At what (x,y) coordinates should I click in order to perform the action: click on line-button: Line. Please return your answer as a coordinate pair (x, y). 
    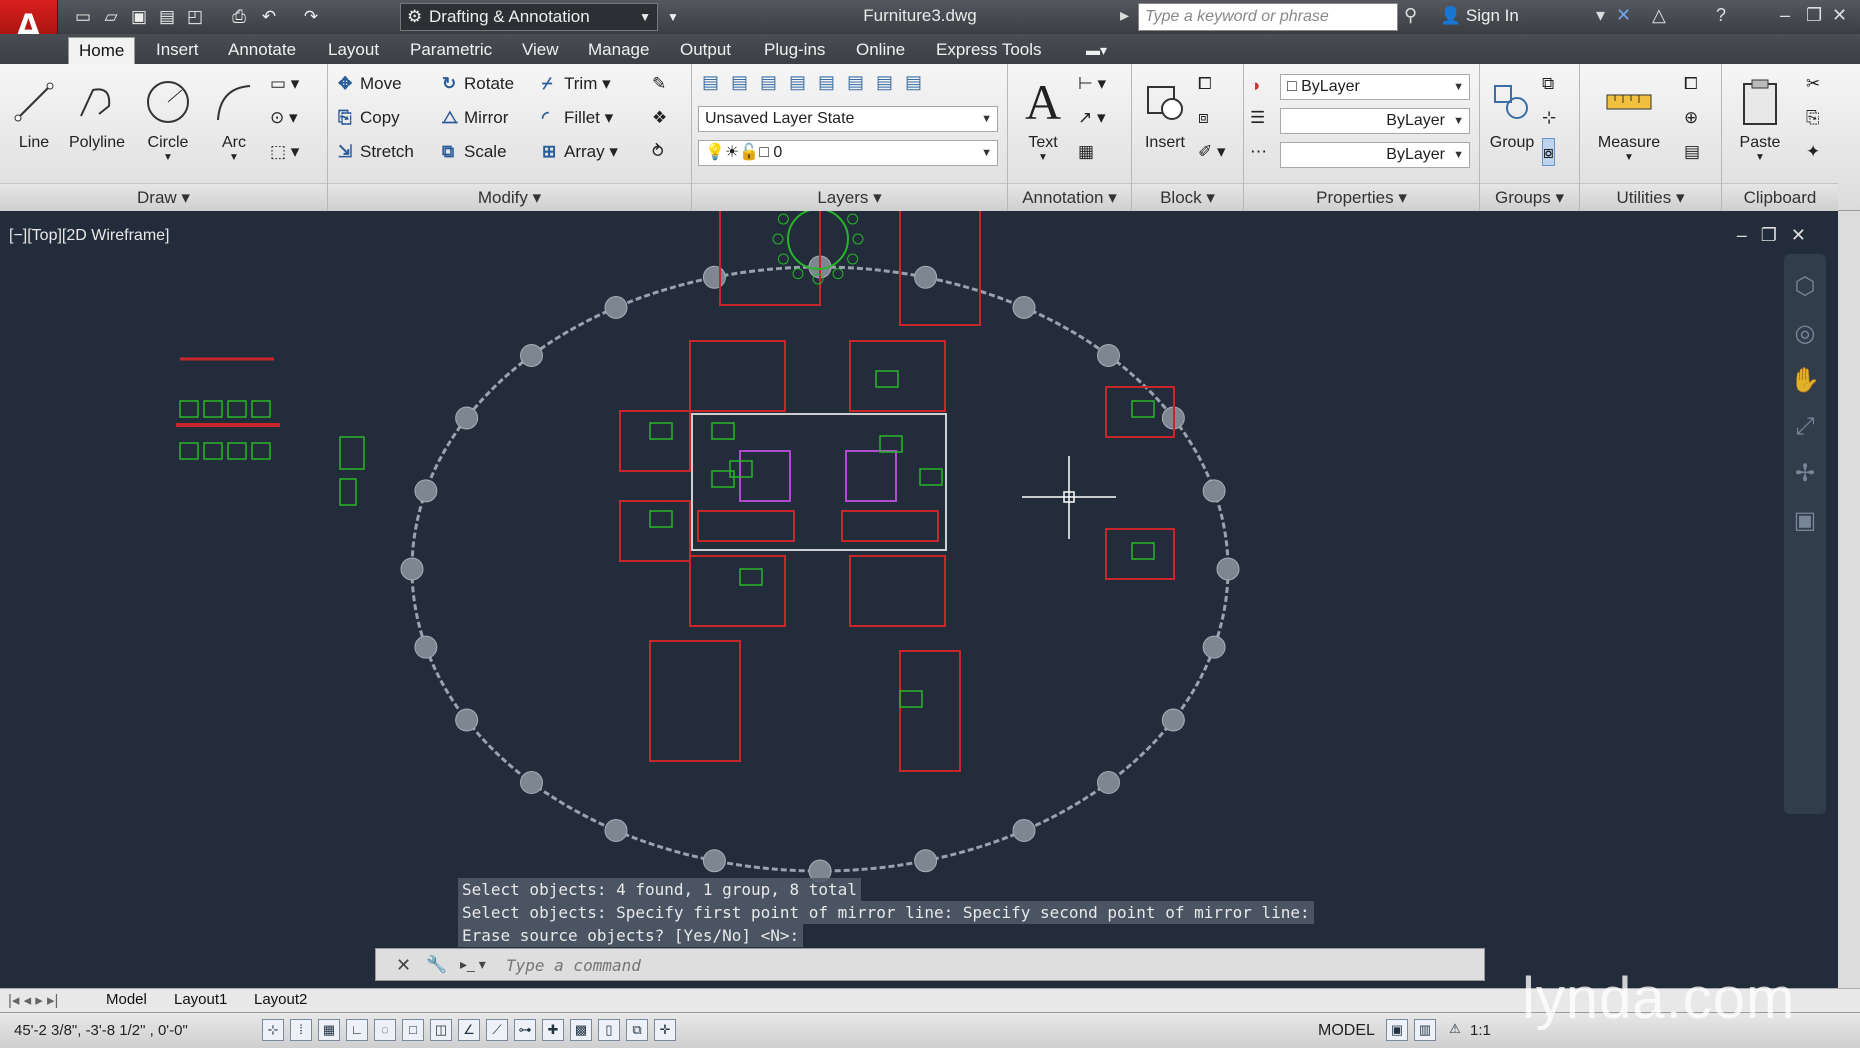
    Looking at the image, I should click on (34, 111).